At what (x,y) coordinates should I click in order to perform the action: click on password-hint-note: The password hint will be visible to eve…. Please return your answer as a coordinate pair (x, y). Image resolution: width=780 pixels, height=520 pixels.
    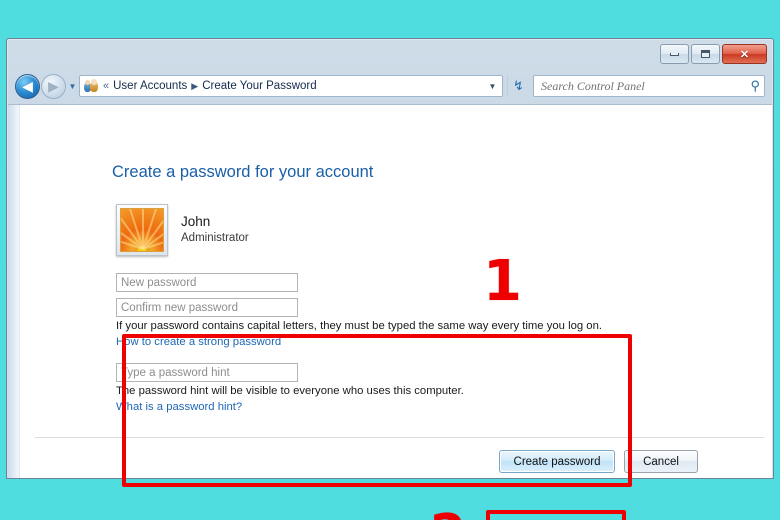
    Looking at the image, I should click on (290, 391).